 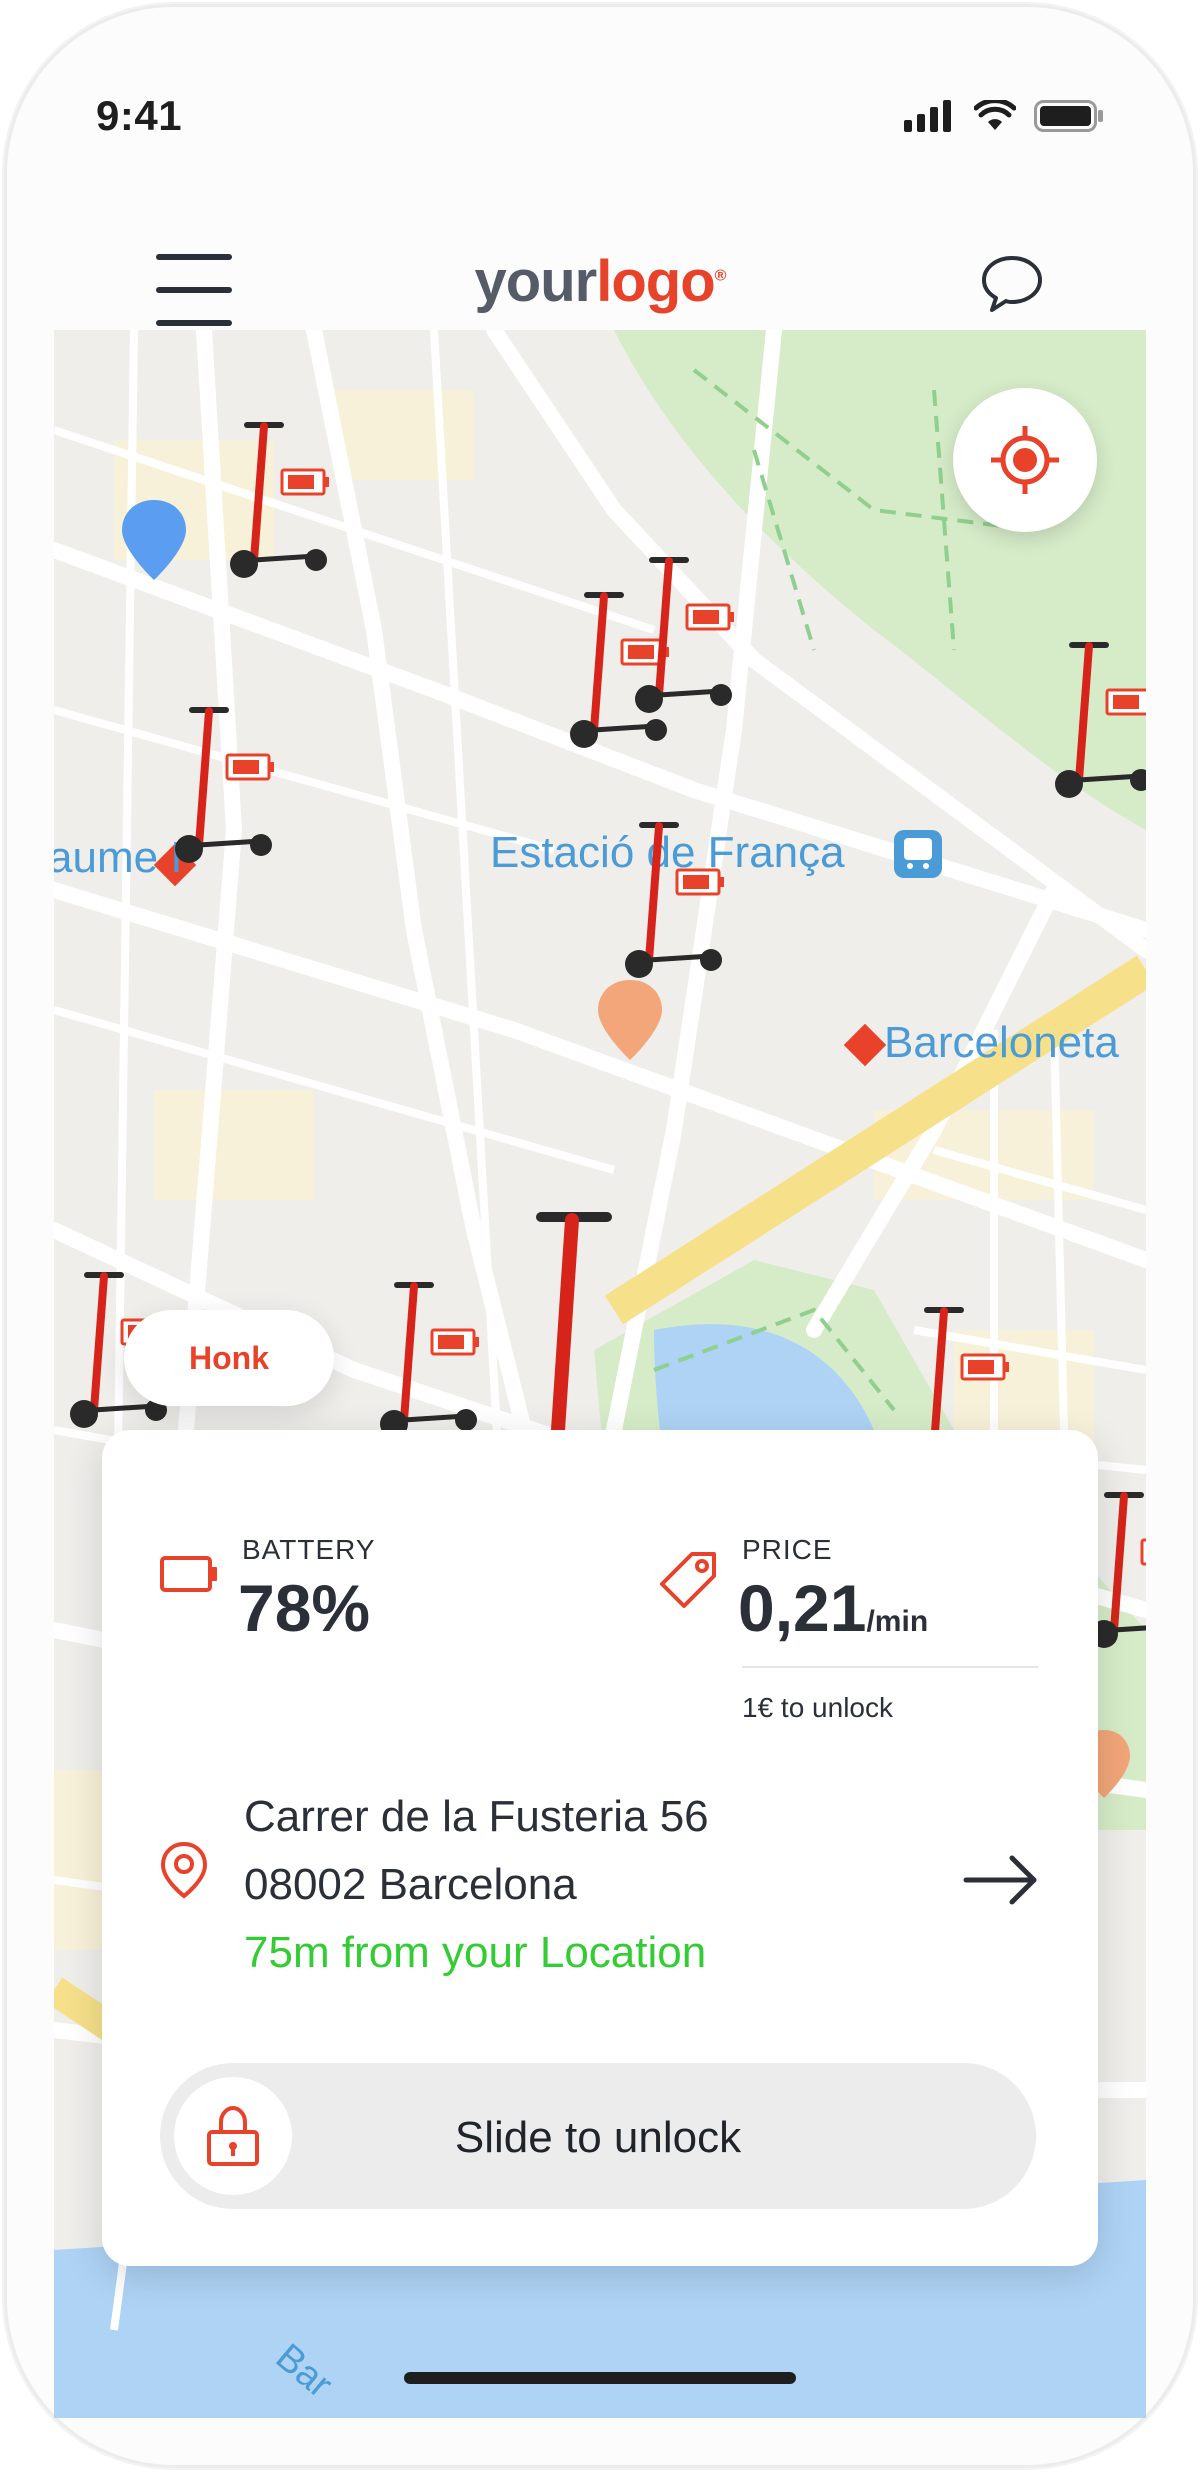 I want to click on chat-button, so click(x=1015, y=287).